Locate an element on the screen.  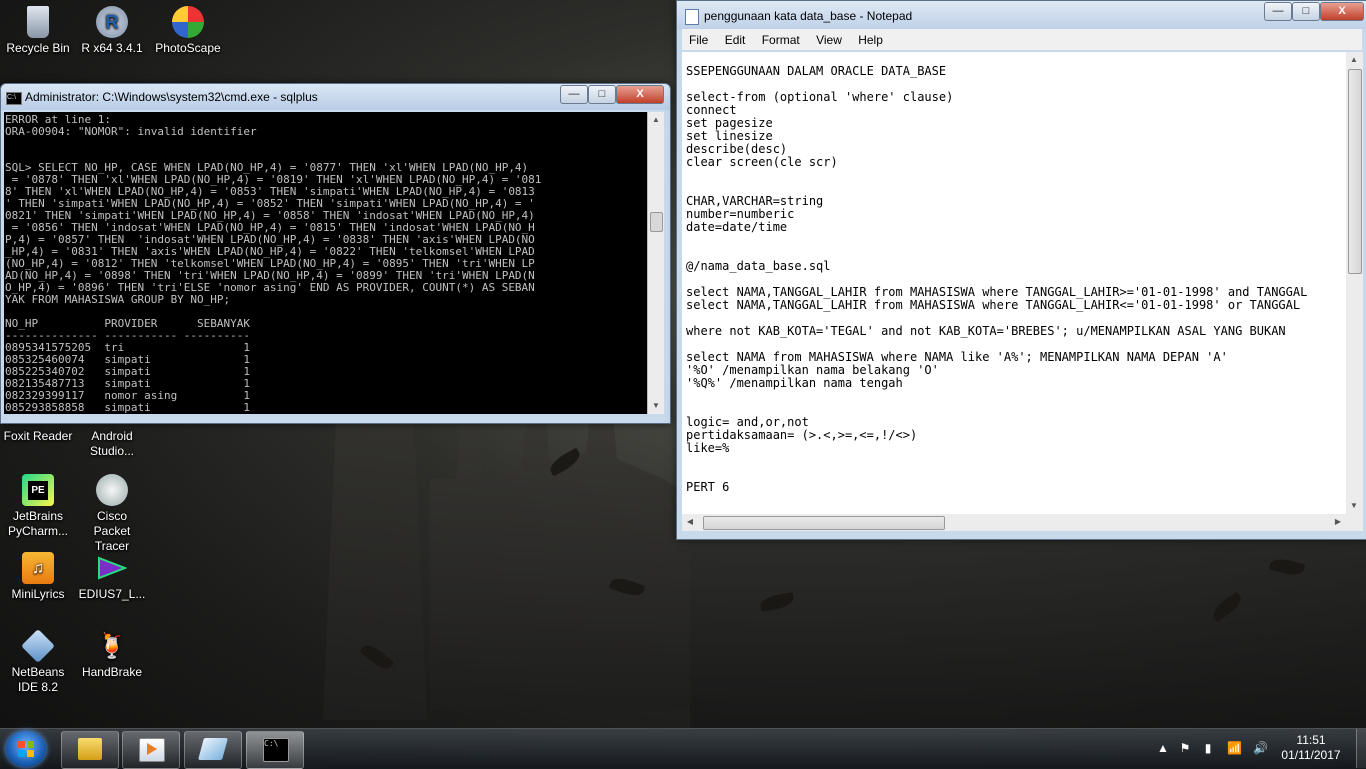
desktop-icon-cisco-packet-tracer: Cisco Packet Tracer is located at coordinates (112, 514).